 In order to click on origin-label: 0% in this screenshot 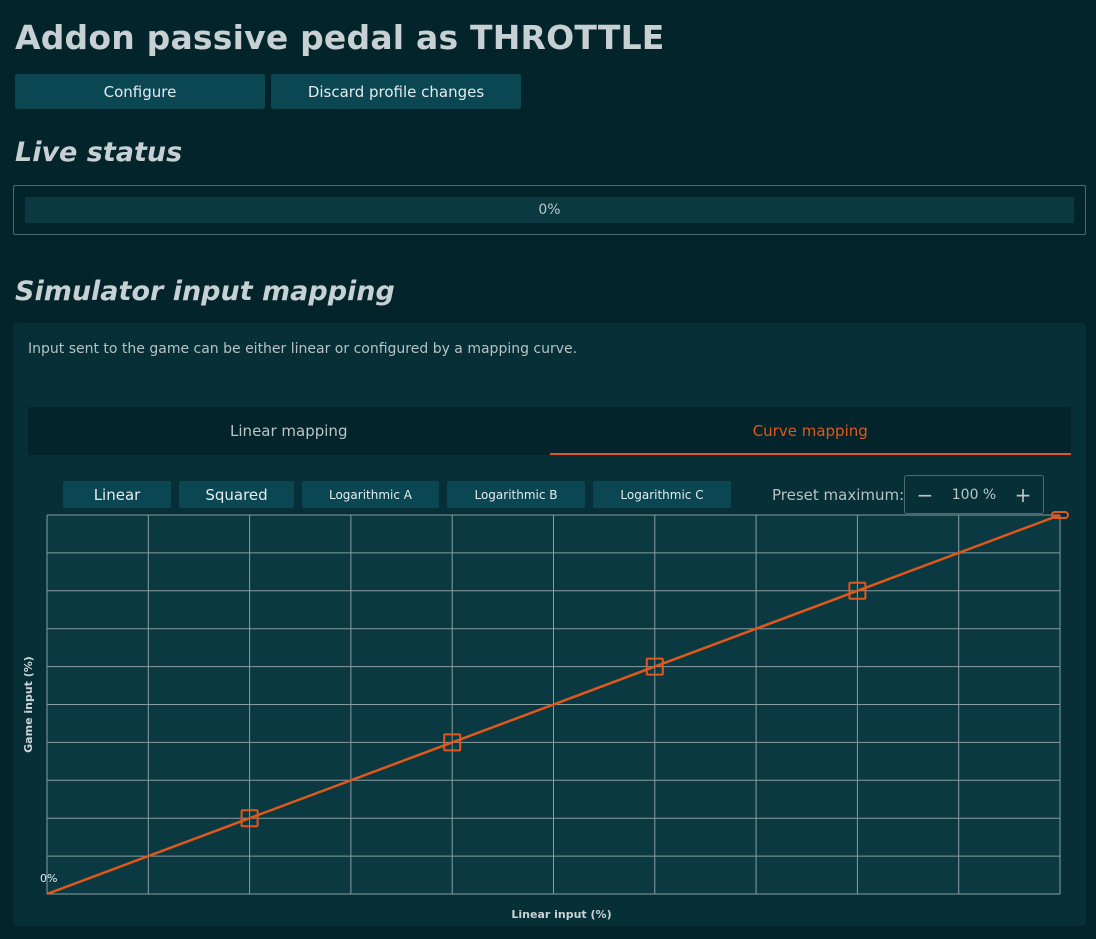, I will do `click(48, 878)`.